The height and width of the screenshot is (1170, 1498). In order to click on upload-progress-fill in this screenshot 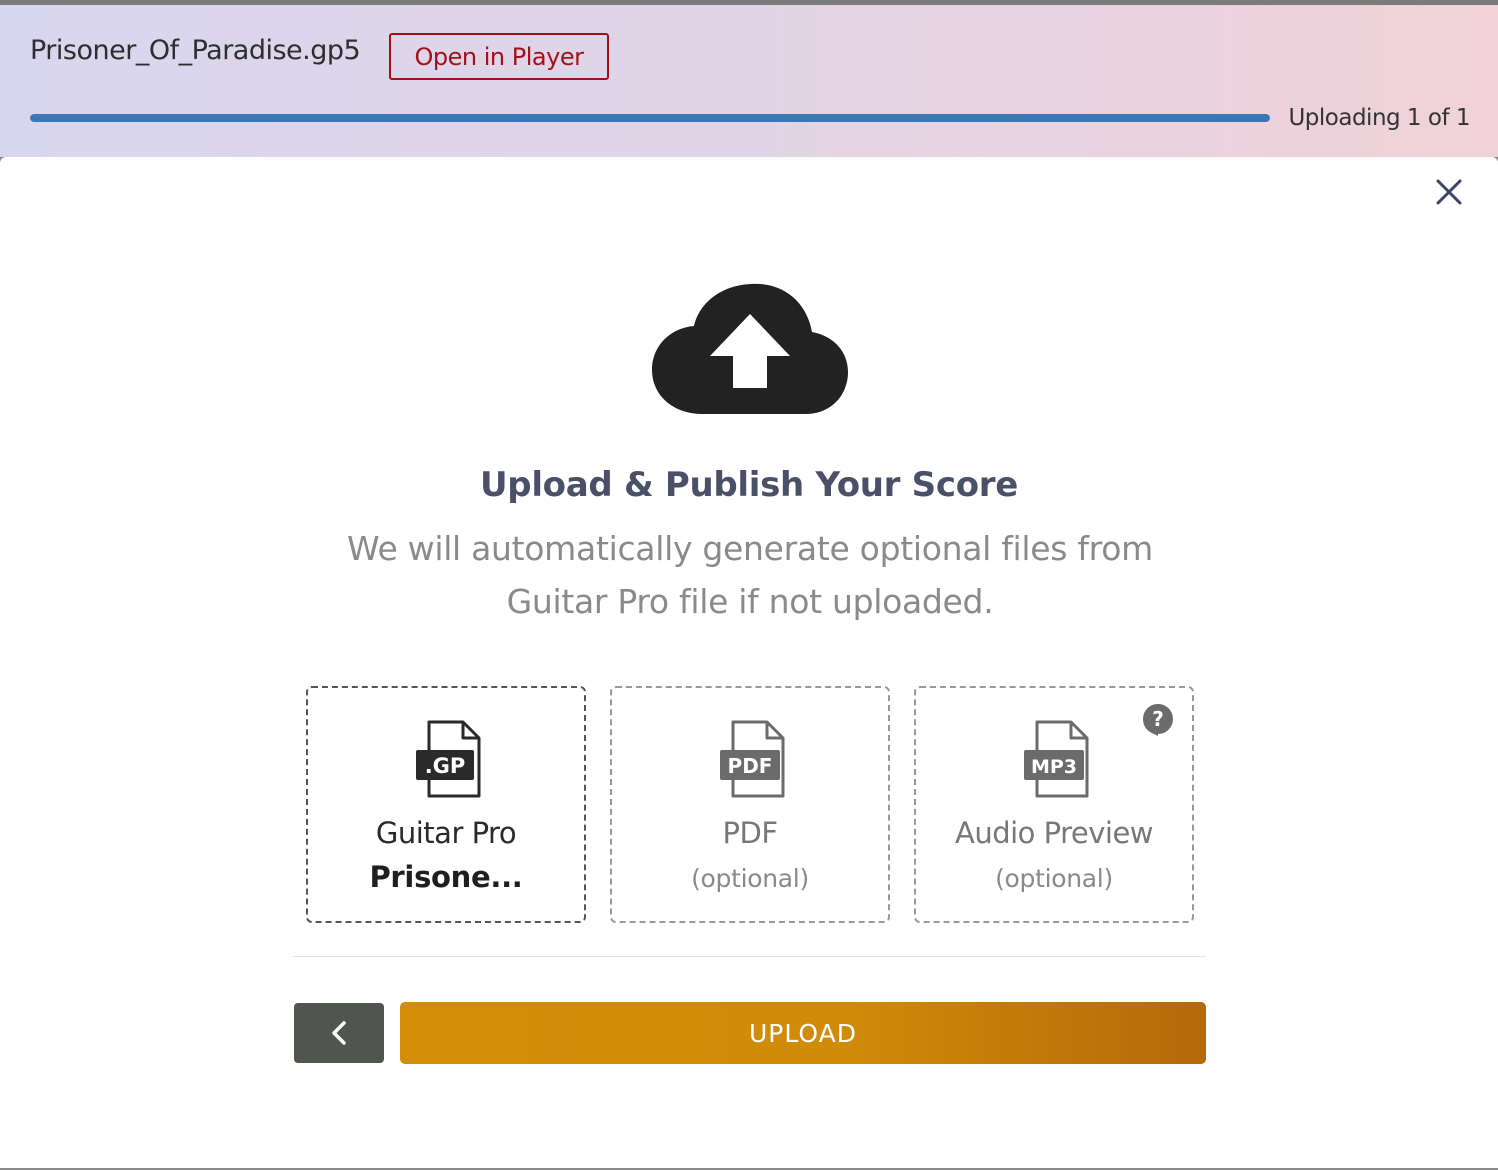, I will do `click(650, 118)`.